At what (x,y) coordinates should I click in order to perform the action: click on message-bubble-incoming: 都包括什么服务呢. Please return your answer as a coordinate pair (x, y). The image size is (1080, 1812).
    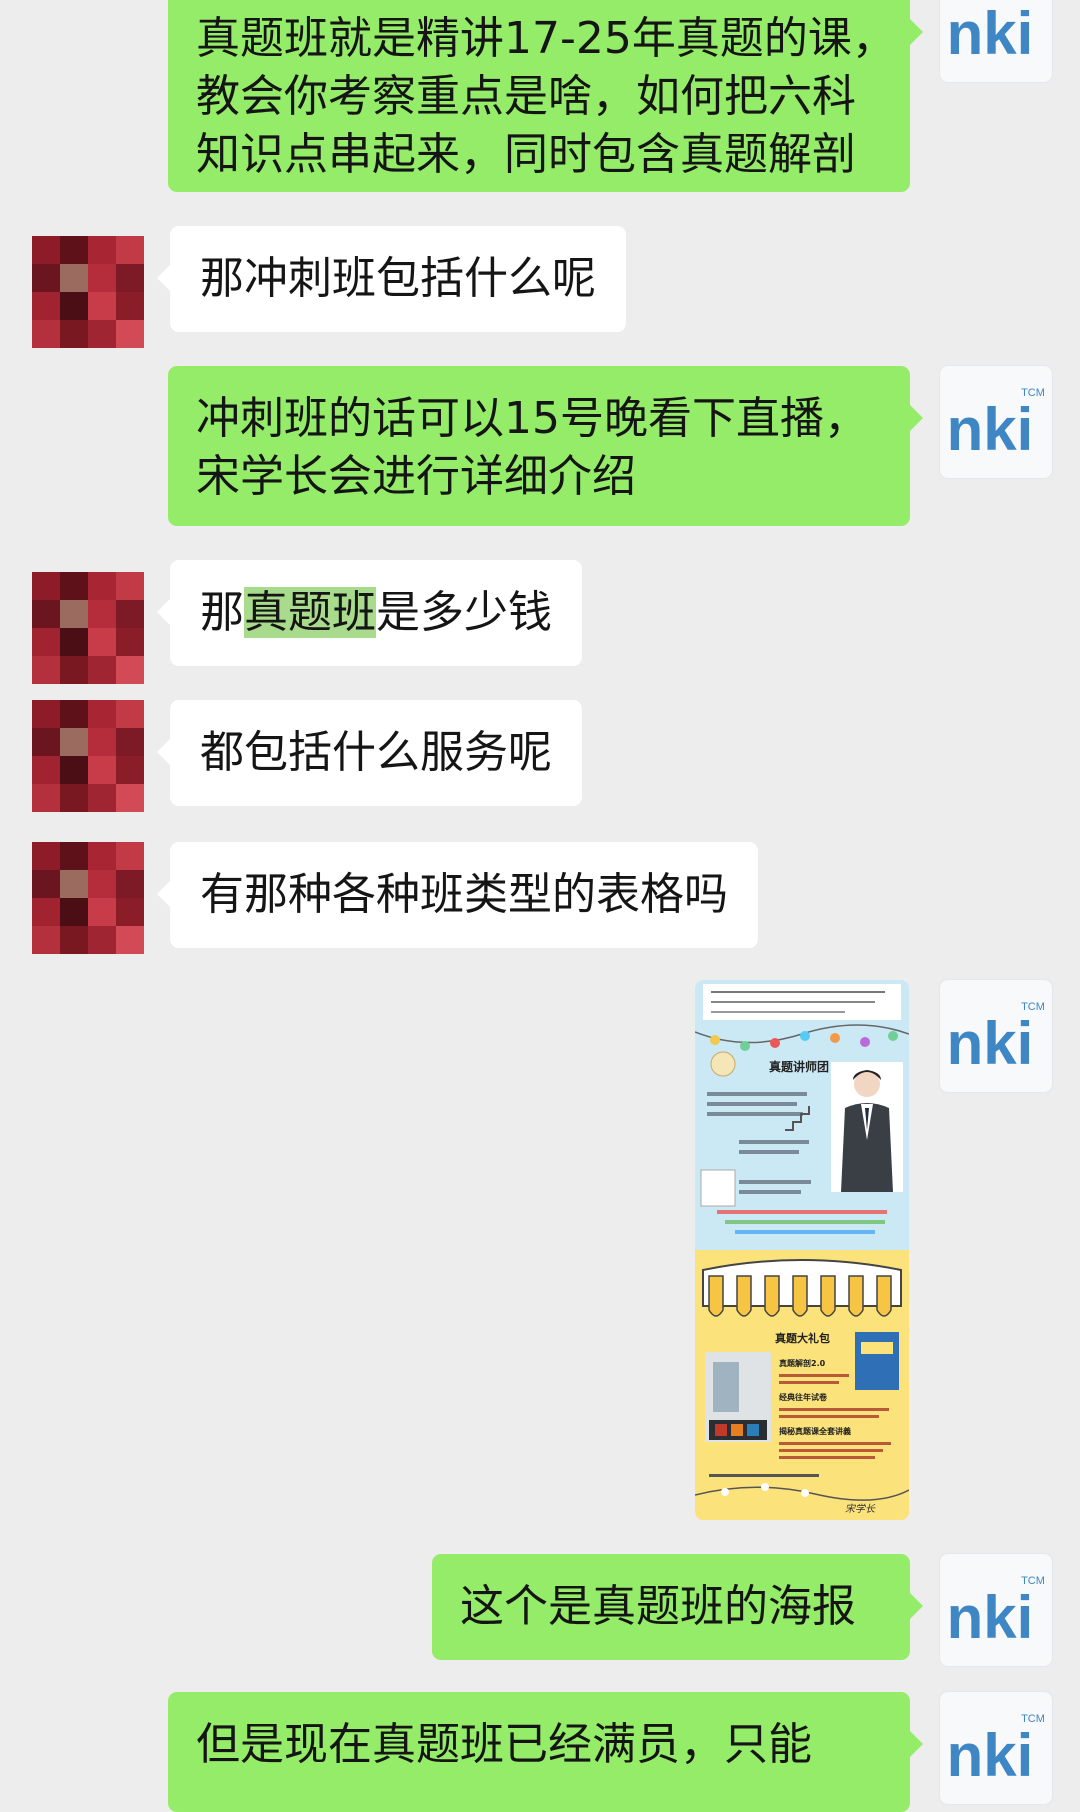
    Looking at the image, I should click on (369, 753).